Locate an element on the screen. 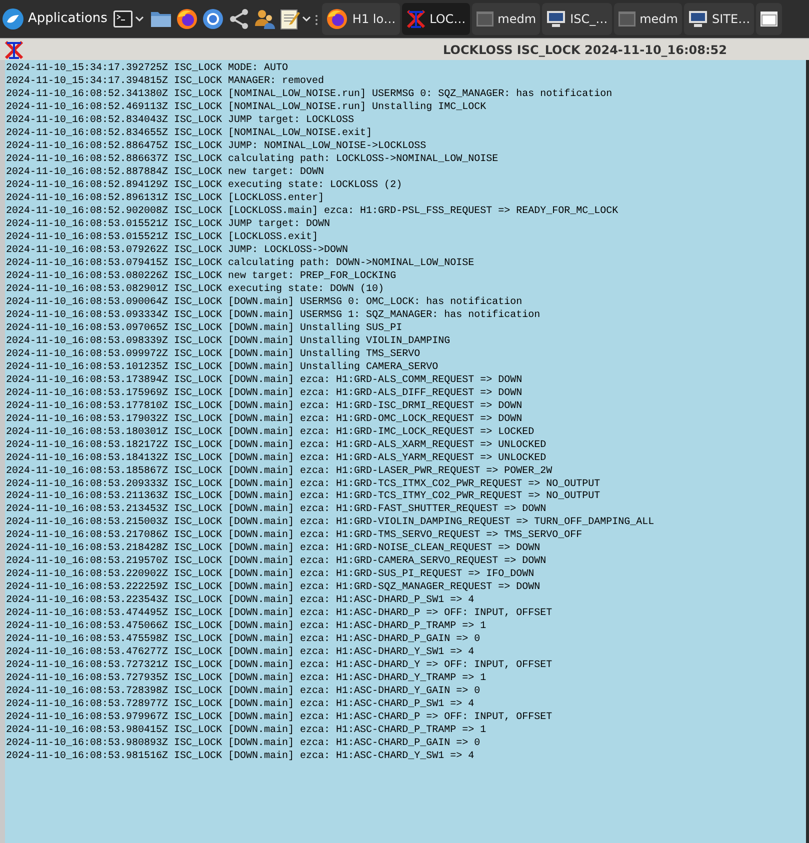 The height and width of the screenshot is (843, 809). log-line: 2024-11-10_16:08:53.475598Z ISC_LOCK [DOWN.main] ezca: H1:ASC-DHARD_P_GAIN => 0 is located at coordinates (244, 640).